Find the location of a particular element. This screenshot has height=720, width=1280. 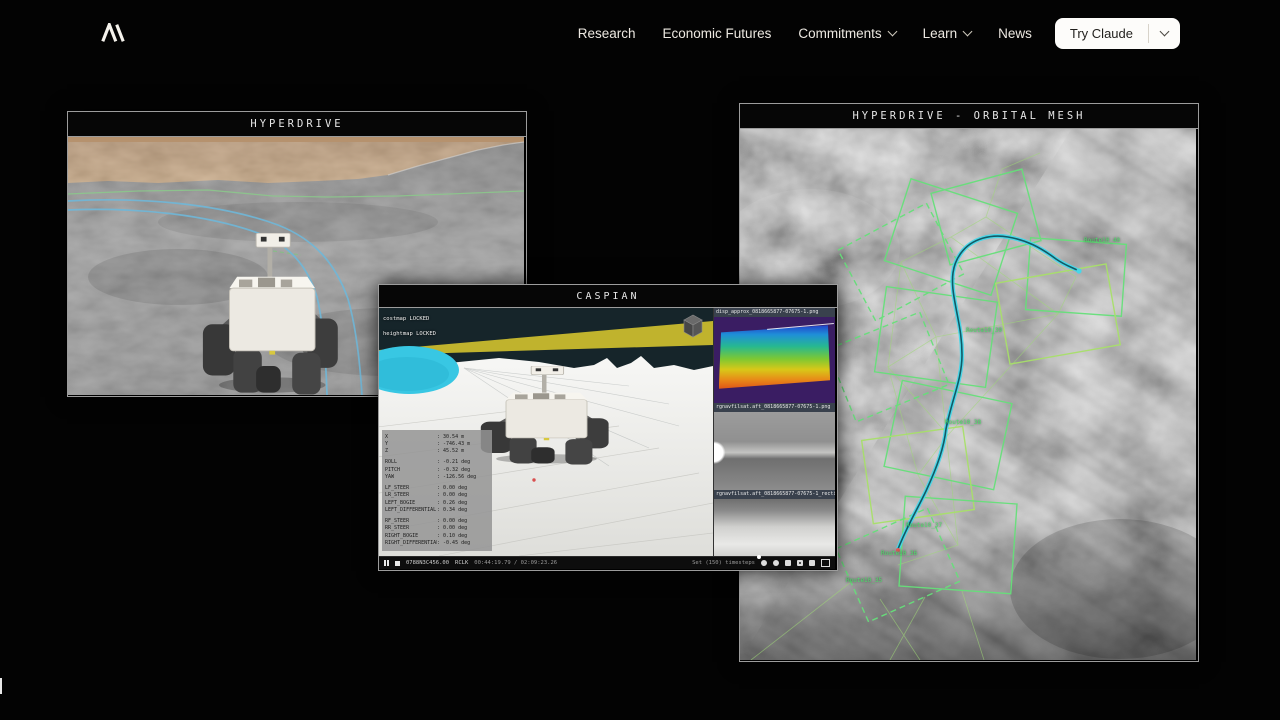

settings-icon is located at coordinates (788, 563).